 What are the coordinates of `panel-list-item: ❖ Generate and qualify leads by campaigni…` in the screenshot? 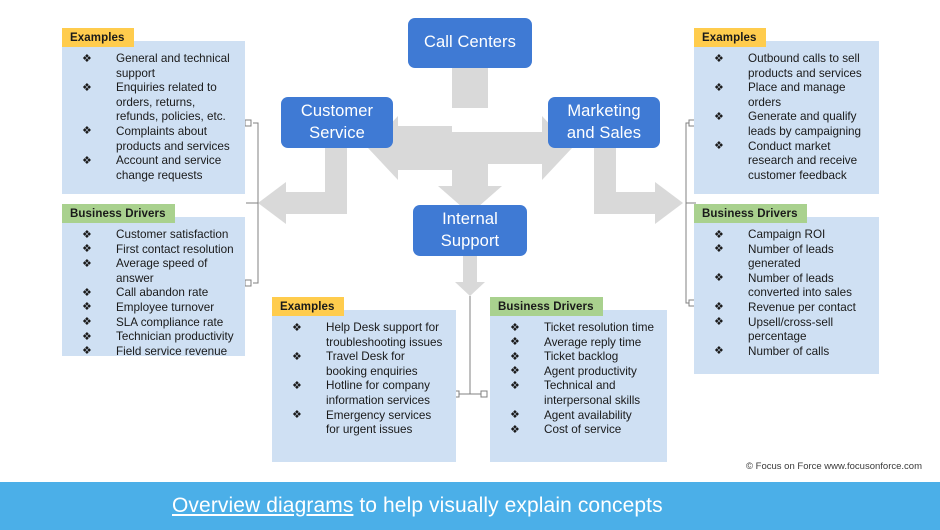 It's located at (786, 124).